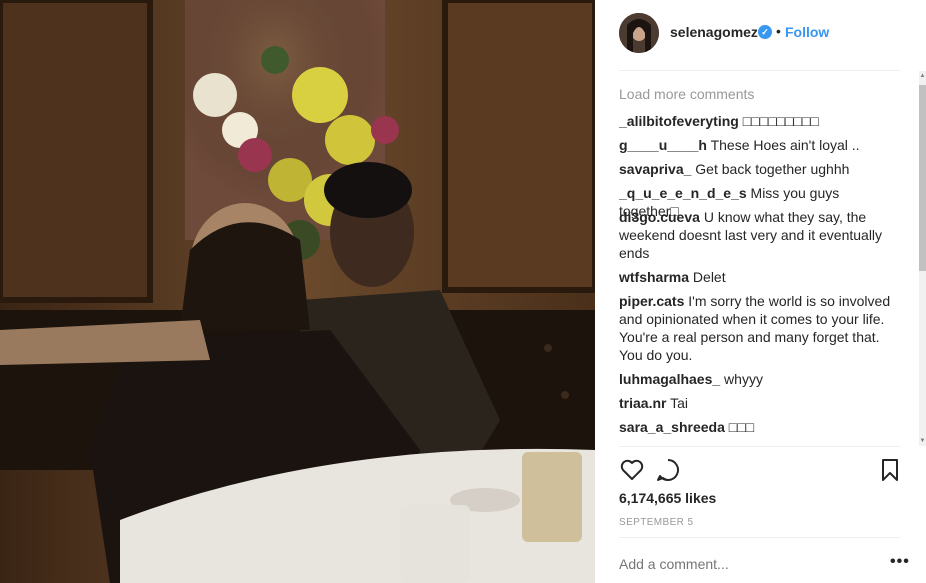  Describe the element at coordinates (922, 76) in the screenshot. I see `scroll-up-arrow-icon: ▲` at that location.